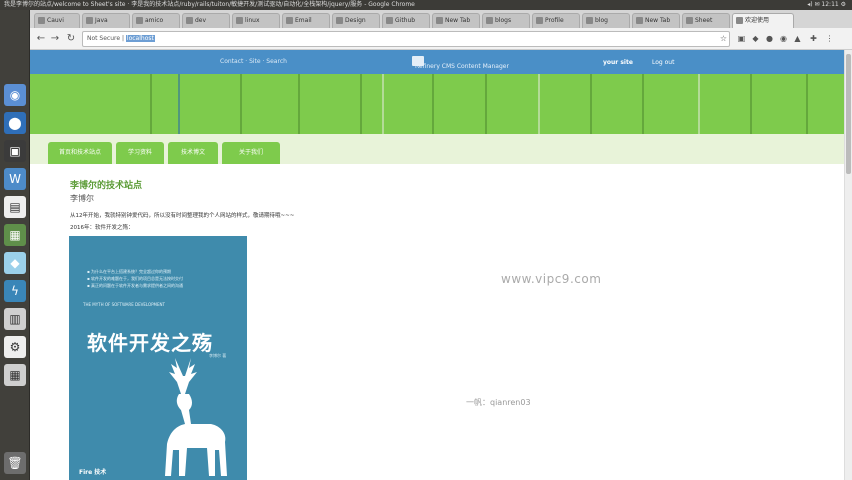  Describe the element at coordinates (706, 20) in the screenshot. I see `browser-tab: Sheet` at that location.